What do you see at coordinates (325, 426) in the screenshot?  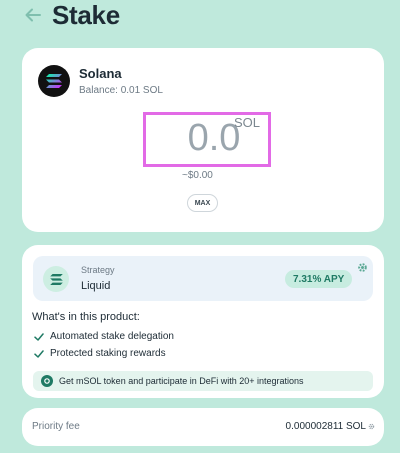 I see `priority-fee-value: 0.000002811 SOL` at bounding box center [325, 426].